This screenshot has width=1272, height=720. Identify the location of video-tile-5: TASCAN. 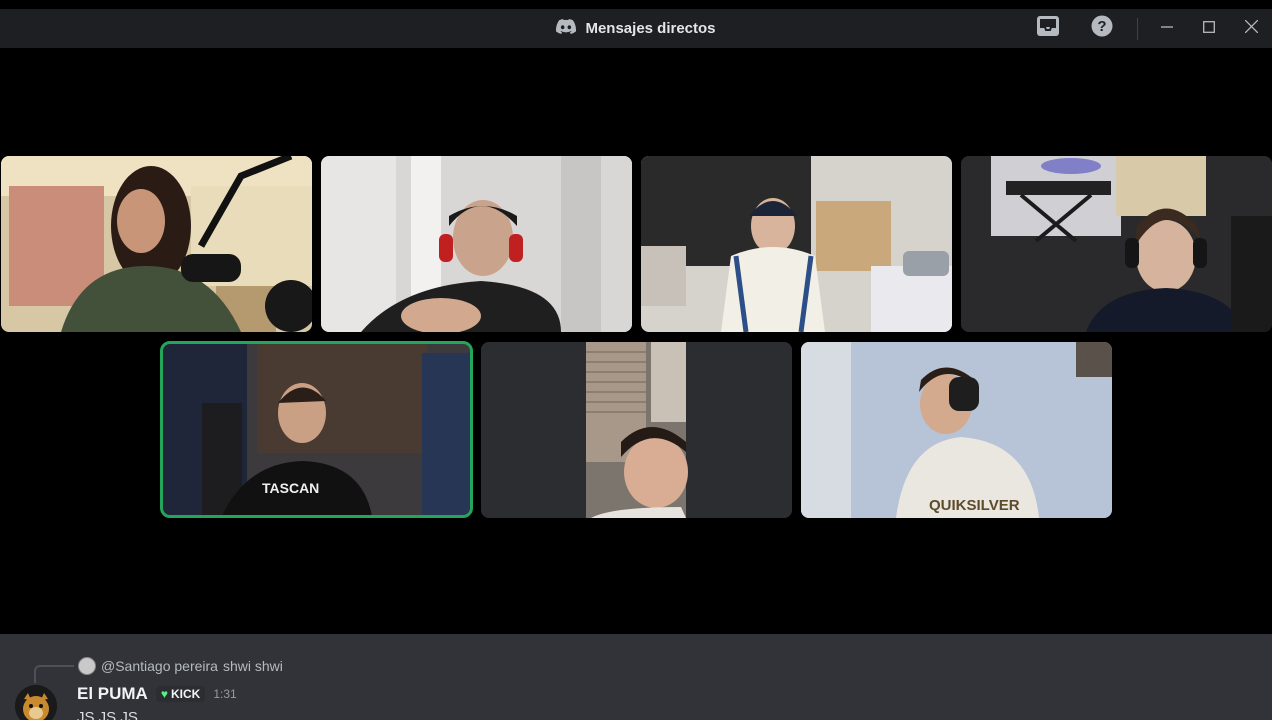
(316, 429).